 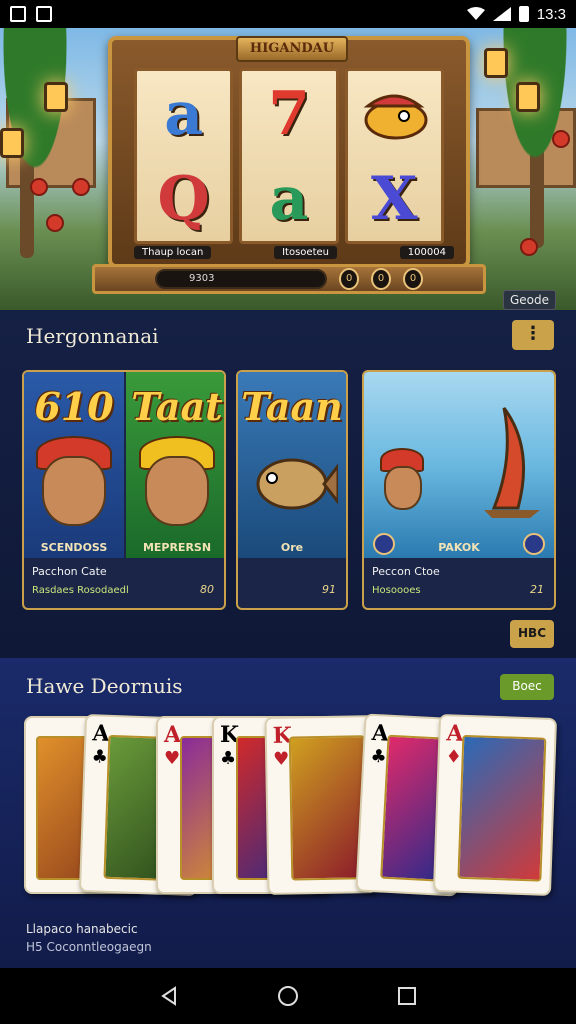 What do you see at coordinates (305, 252) in the screenshot?
I see `reel-label: Itosoeteu` at bounding box center [305, 252].